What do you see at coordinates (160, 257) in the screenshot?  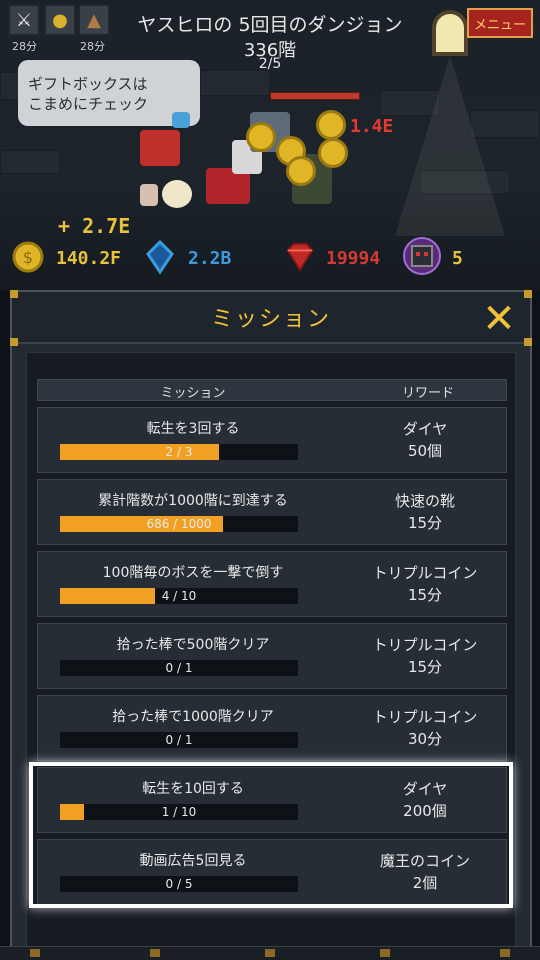 I see `soul-gem-icon` at bounding box center [160, 257].